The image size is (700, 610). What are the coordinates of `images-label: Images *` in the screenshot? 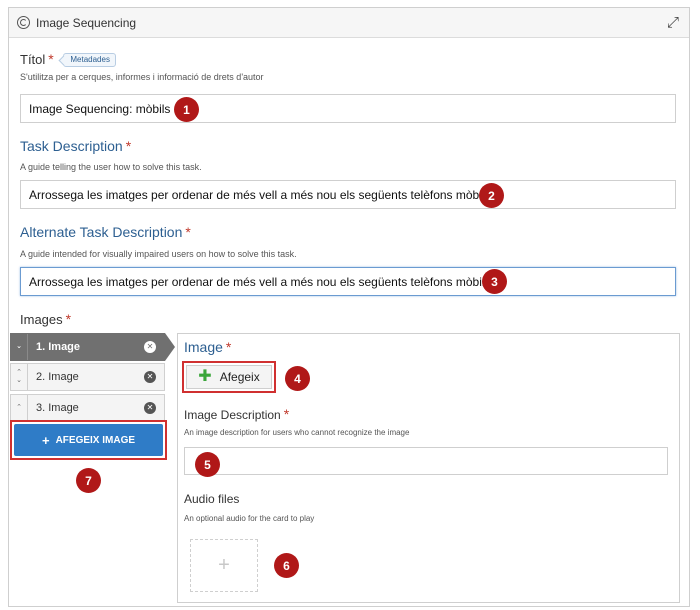 It's located at (45, 319).